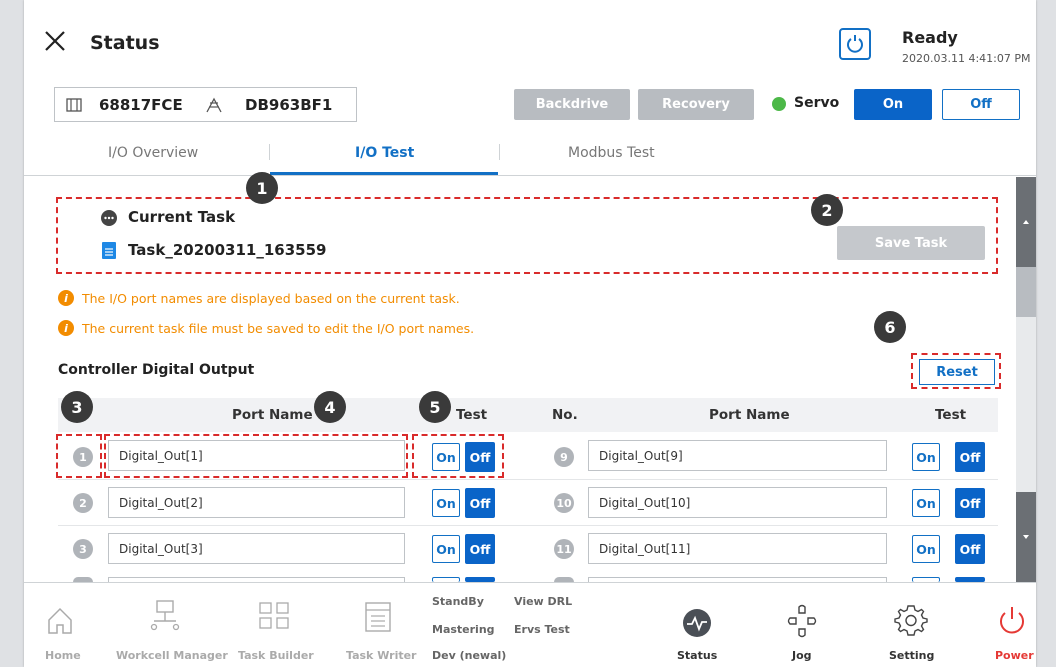  What do you see at coordinates (156, 370) in the screenshot?
I see `section-title: Controller Digital Output` at bounding box center [156, 370].